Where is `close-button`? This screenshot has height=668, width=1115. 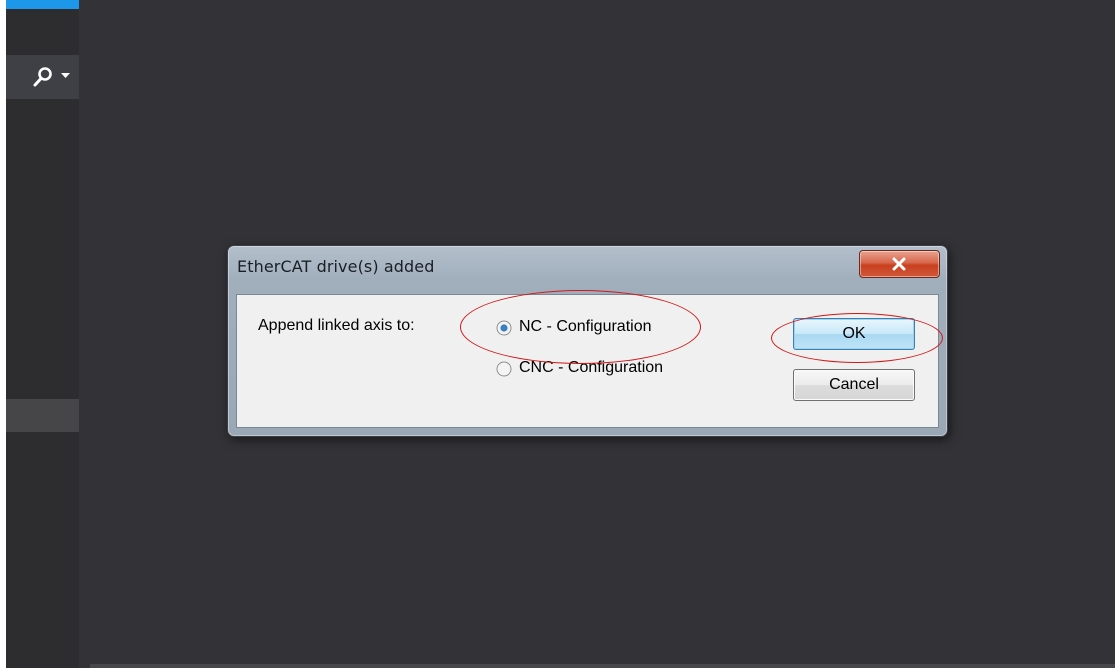
close-button is located at coordinates (899, 264).